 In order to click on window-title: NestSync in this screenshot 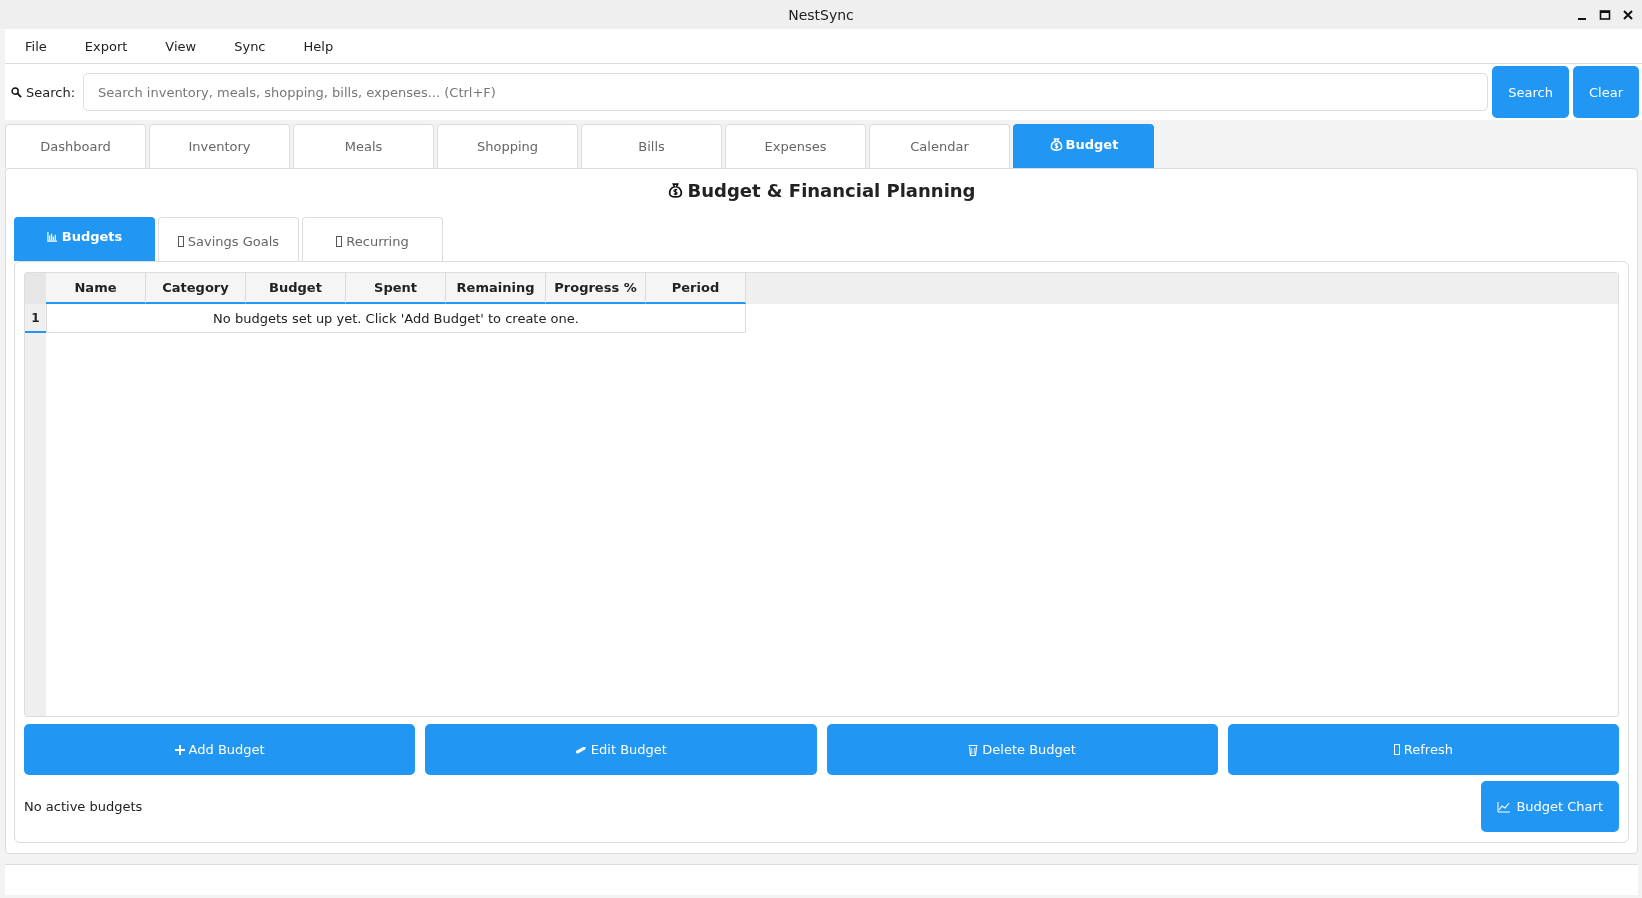, I will do `click(821, 14)`.